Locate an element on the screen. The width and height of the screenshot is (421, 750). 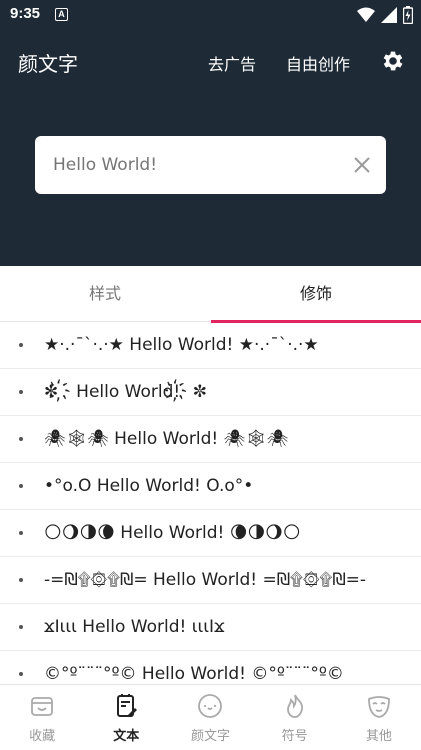
nav-other: 其他 is located at coordinates (379, 717).